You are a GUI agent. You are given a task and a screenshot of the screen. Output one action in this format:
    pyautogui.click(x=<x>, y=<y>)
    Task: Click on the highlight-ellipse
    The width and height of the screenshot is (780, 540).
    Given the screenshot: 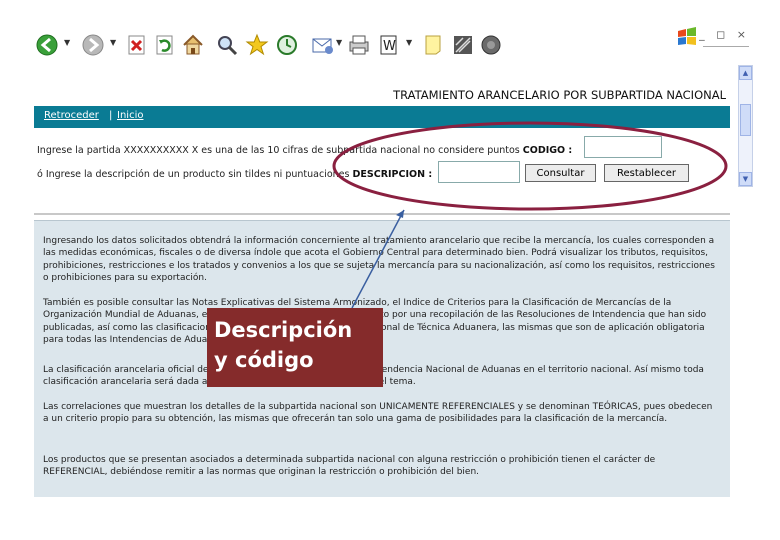 What is the action you would take?
    pyautogui.click(x=530, y=166)
    